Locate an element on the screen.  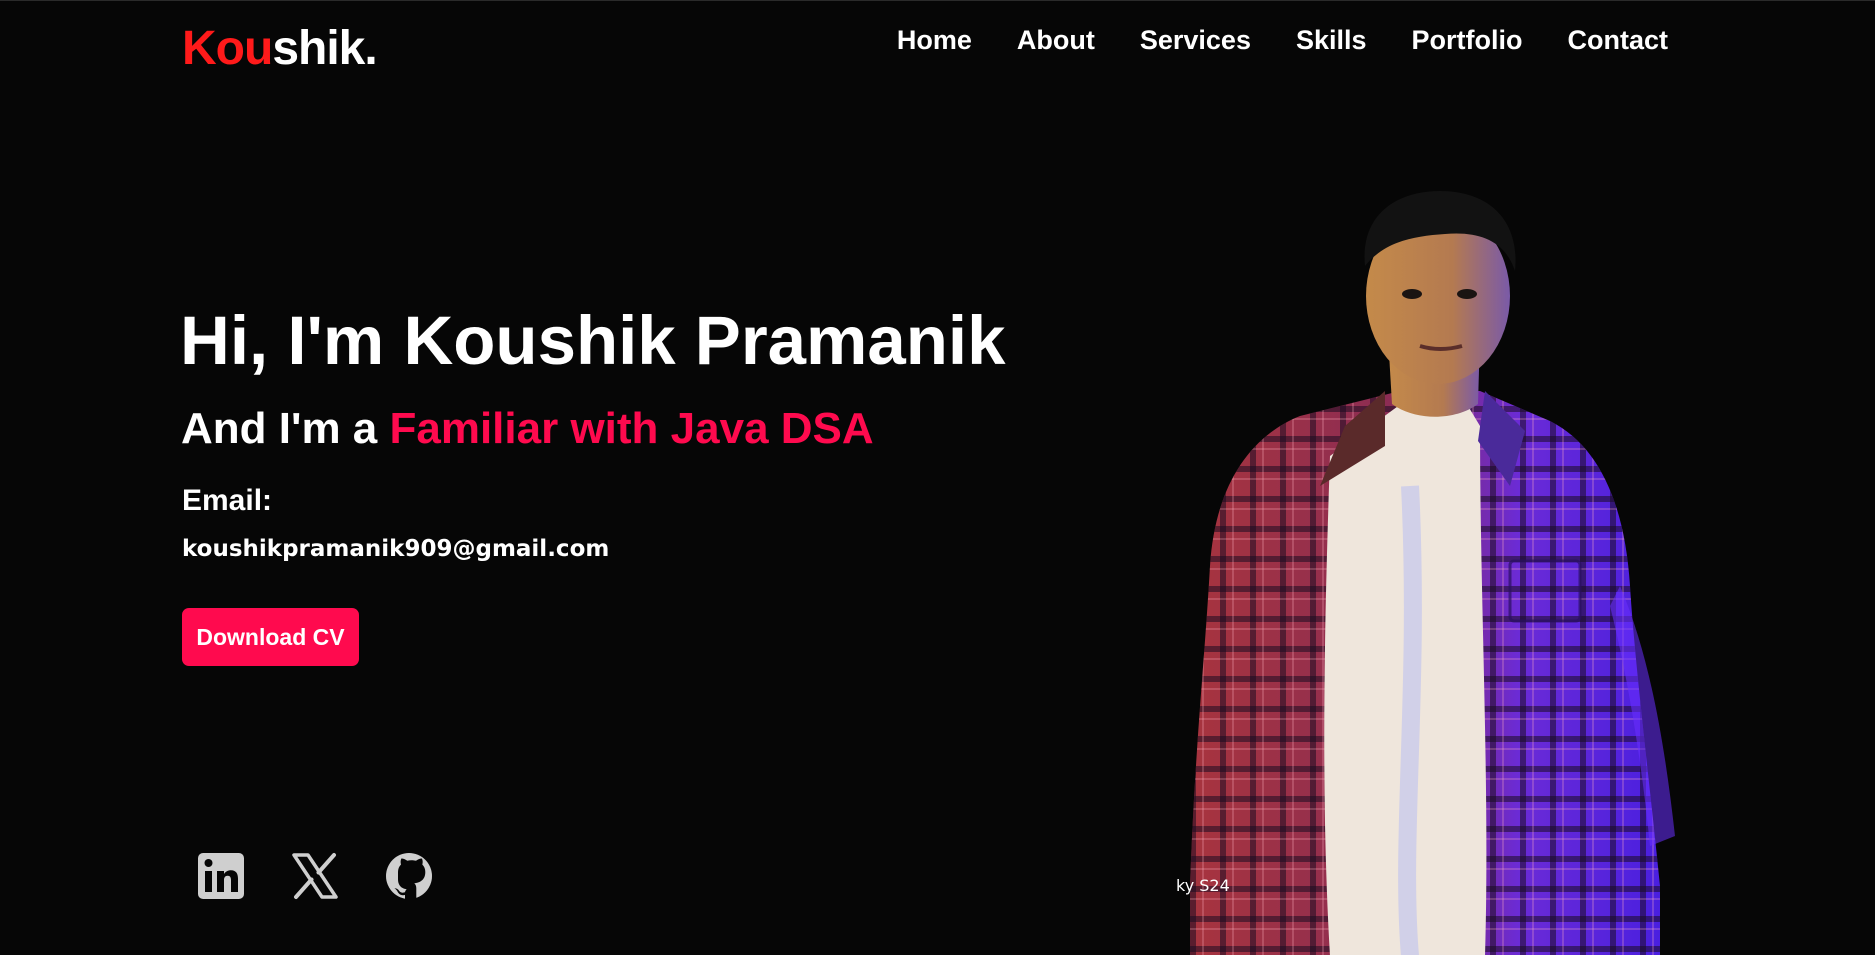
nav-home: Home is located at coordinates (934, 40).